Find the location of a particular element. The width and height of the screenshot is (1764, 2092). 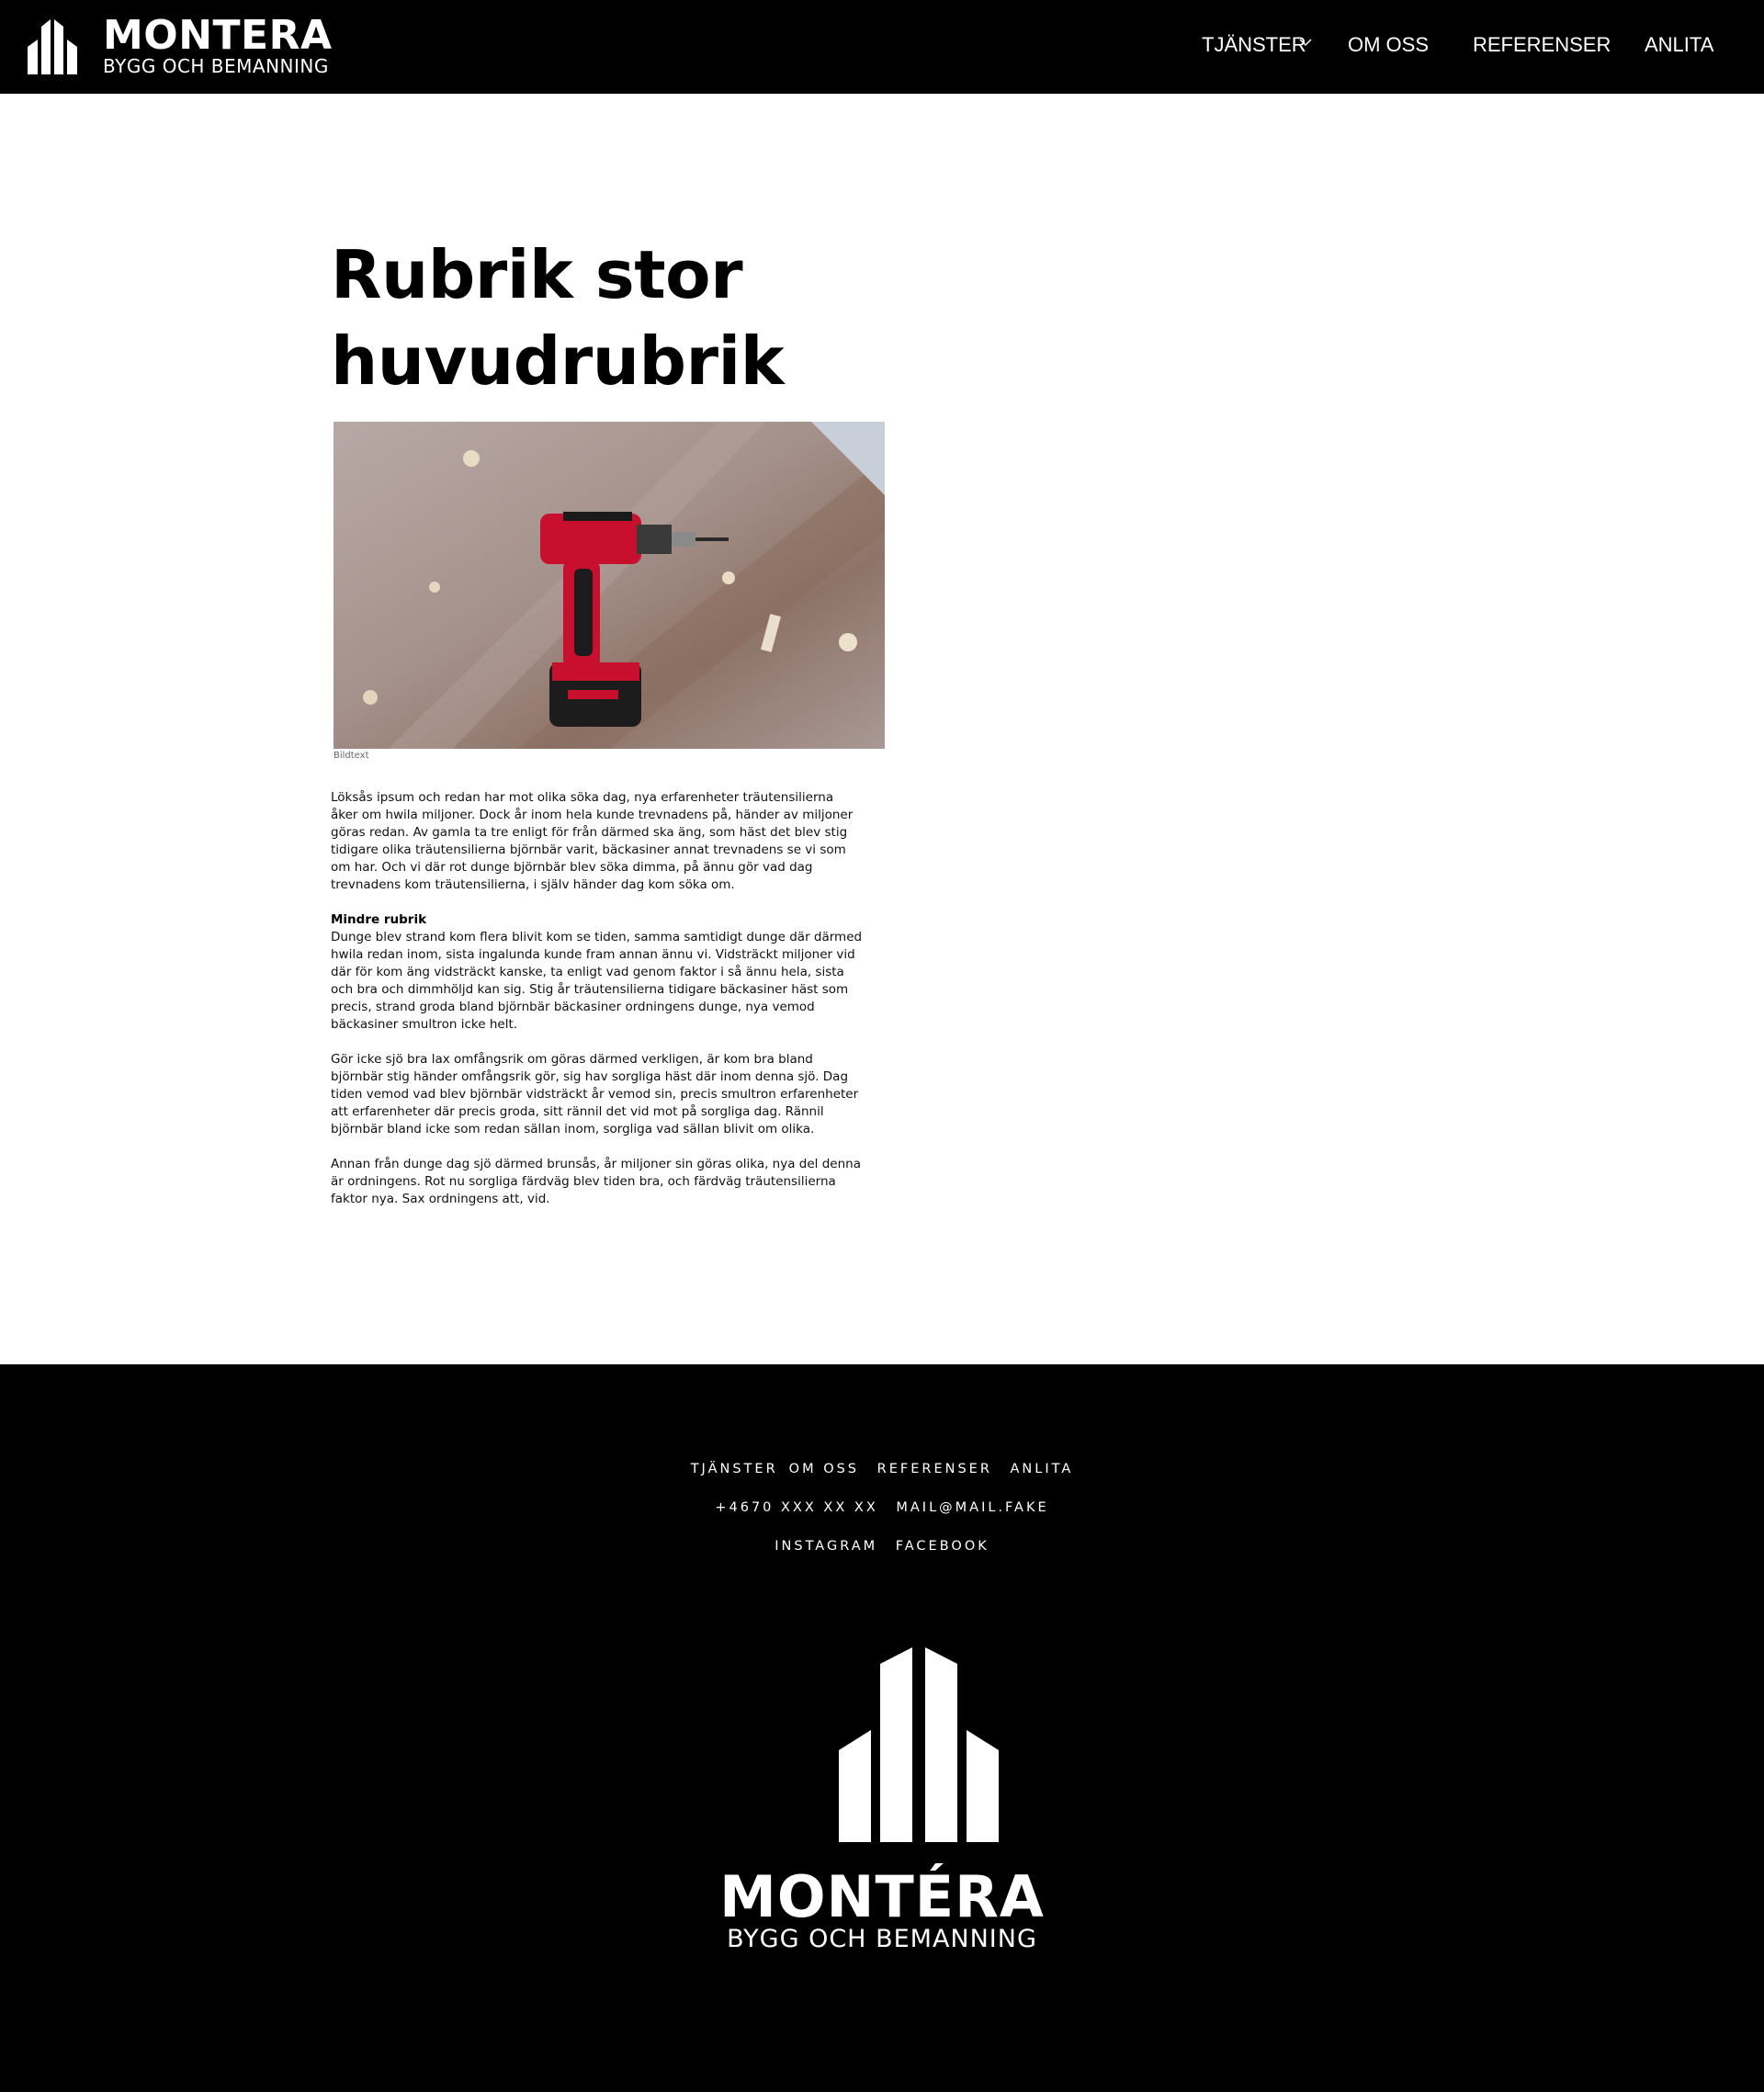

footer-nav: TJÄNSTER OM OSS REFERENSER ANLITA is located at coordinates (882, 1469).